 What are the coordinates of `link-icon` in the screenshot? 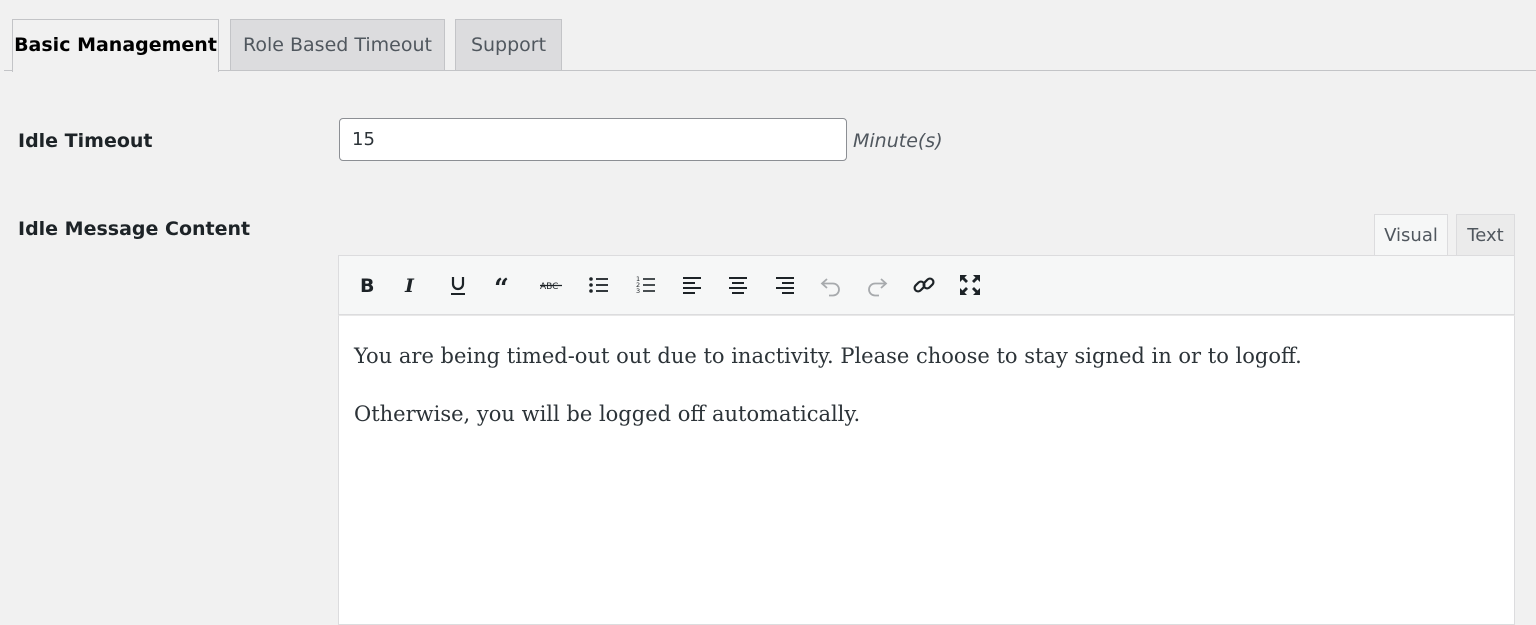 It's located at (924, 285).